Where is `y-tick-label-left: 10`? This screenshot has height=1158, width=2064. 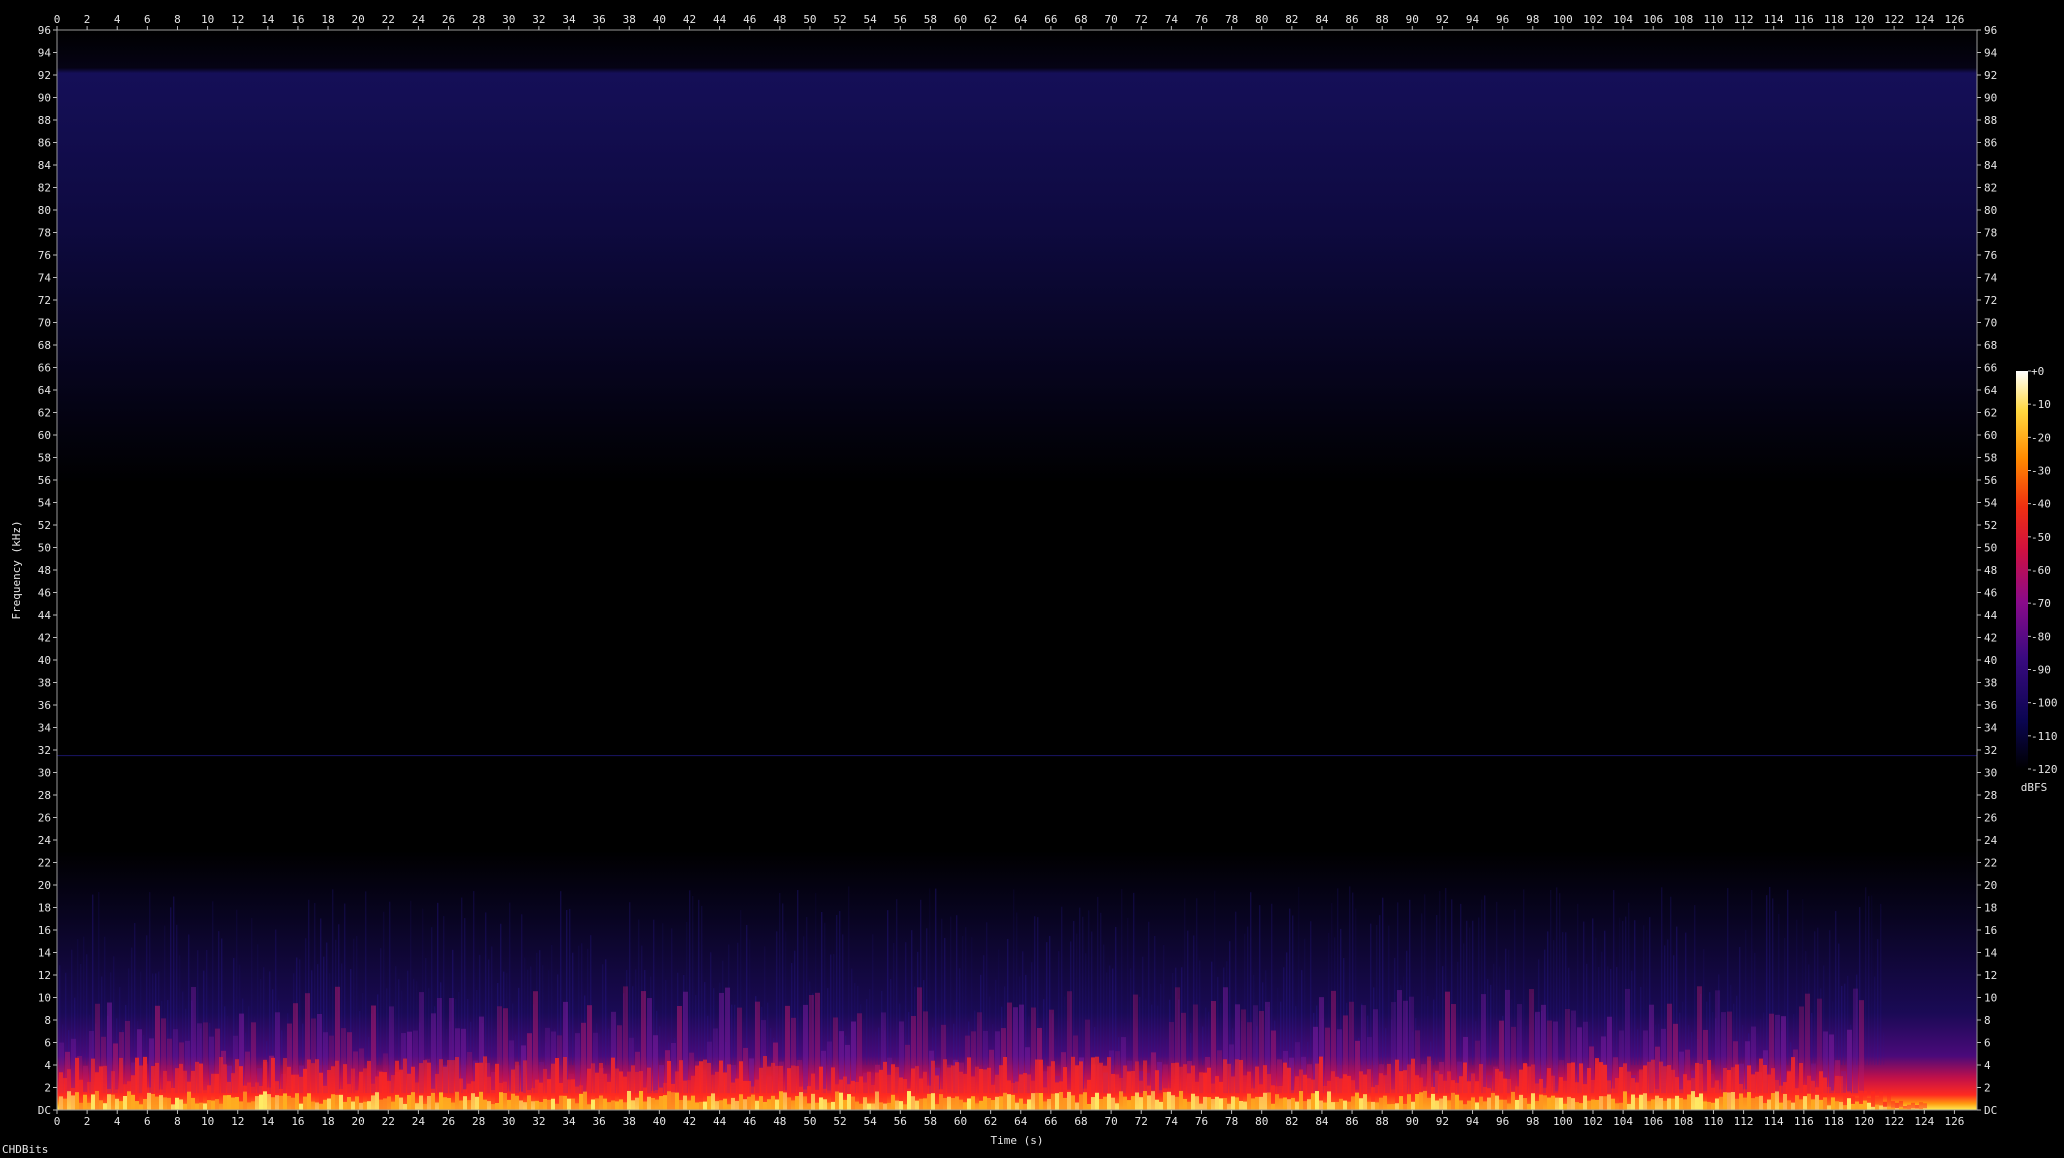 y-tick-label-left: 10 is located at coordinates (44, 998).